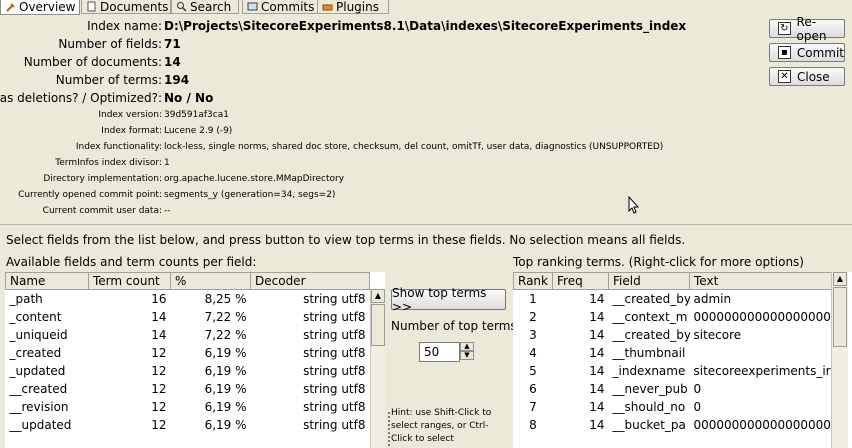 Image resolution: width=852 pixels, height=448 pixels. Describe the element at coordinates (651, 299) in the screenshot. I see `table-cell: __created_by` at that location.